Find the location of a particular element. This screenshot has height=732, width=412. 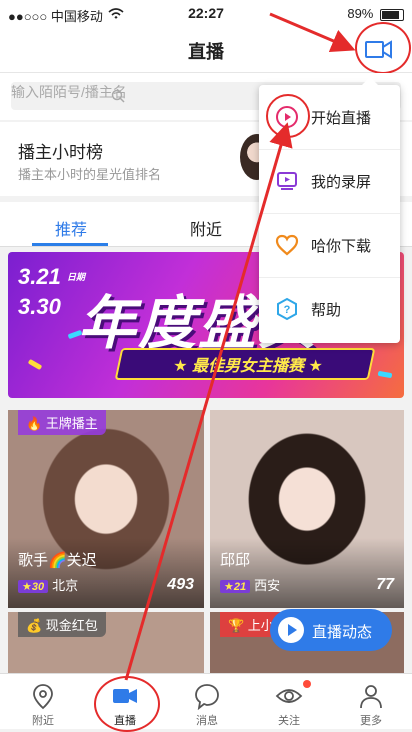

tab-nearby: 附近 is located at coordinates (206, 228).